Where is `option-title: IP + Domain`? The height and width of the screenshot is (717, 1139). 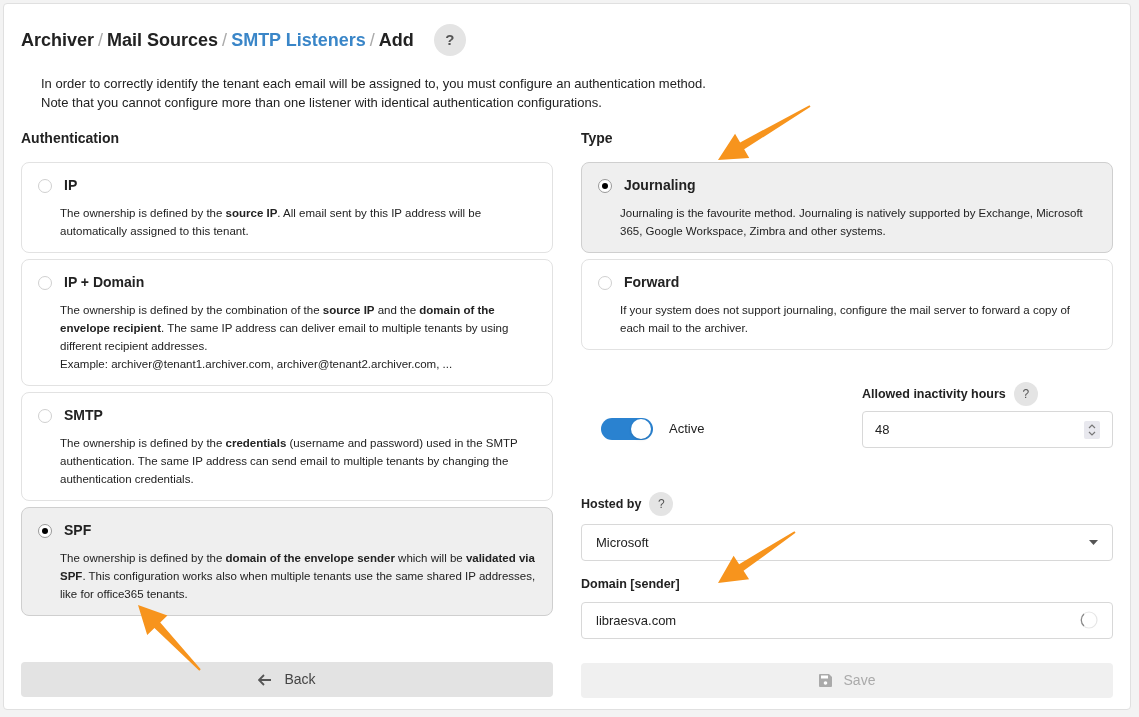 option-title: IP + Domain is located at coordinates (104, 282).